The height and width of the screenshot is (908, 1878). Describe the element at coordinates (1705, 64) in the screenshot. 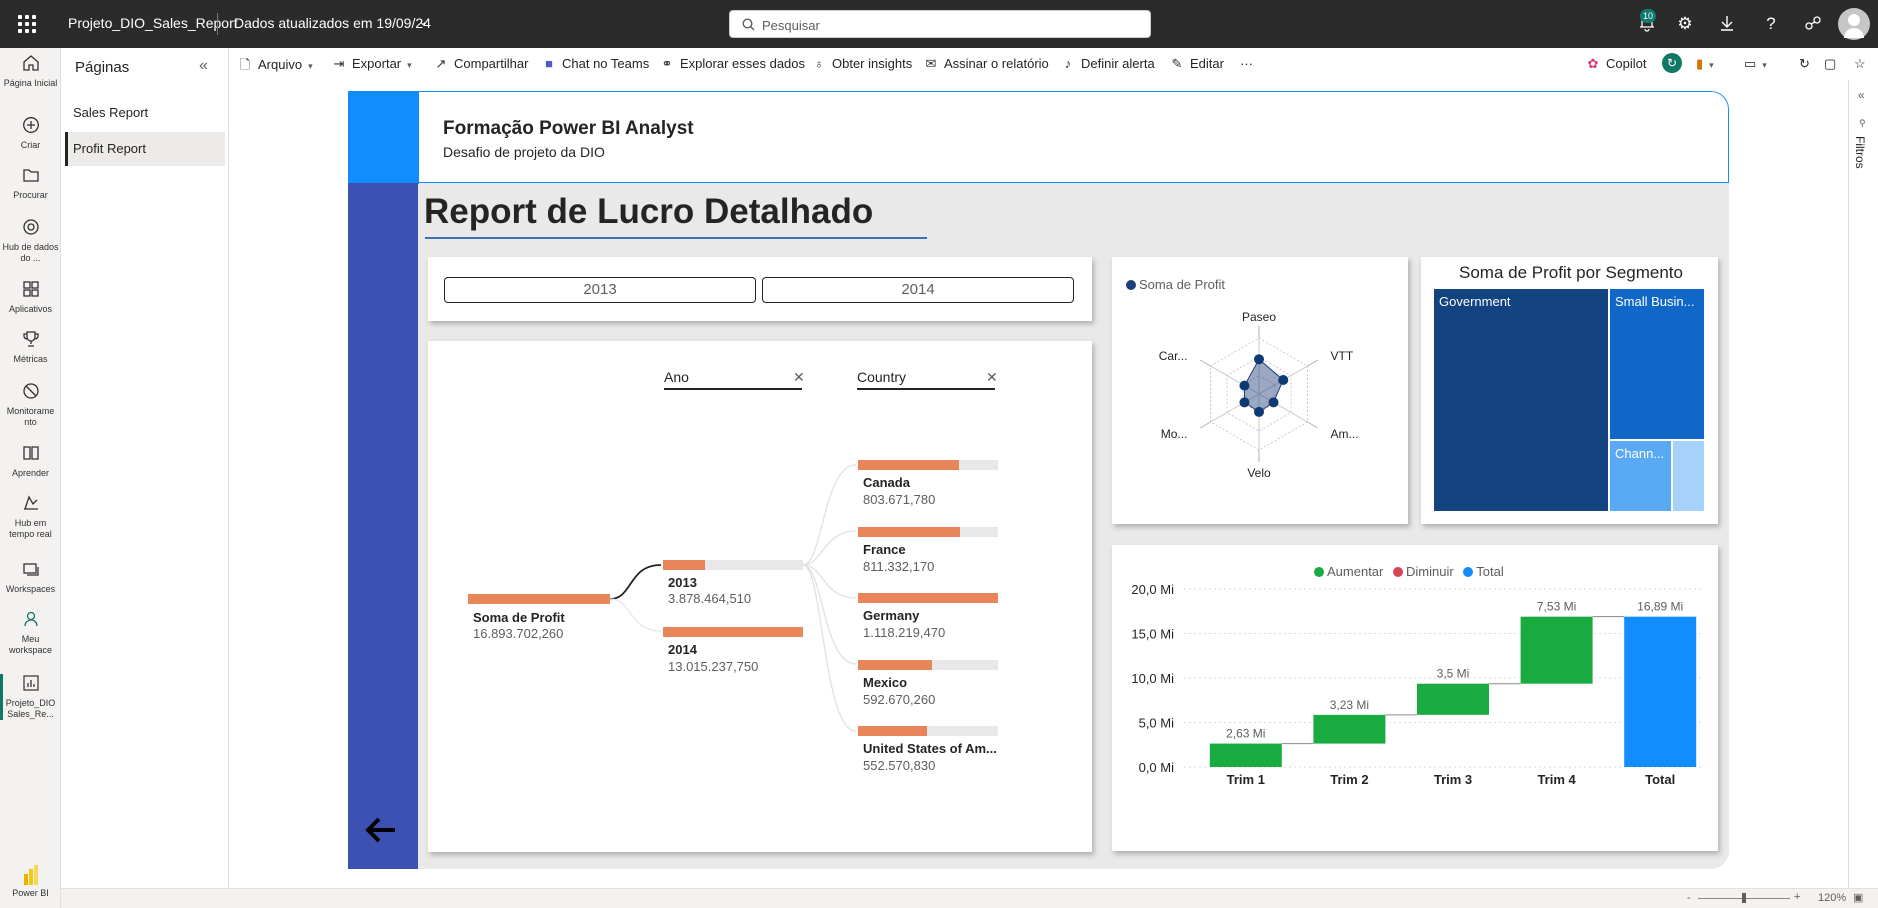

I see `bookmark-icon: ▮ ▾` at that location.